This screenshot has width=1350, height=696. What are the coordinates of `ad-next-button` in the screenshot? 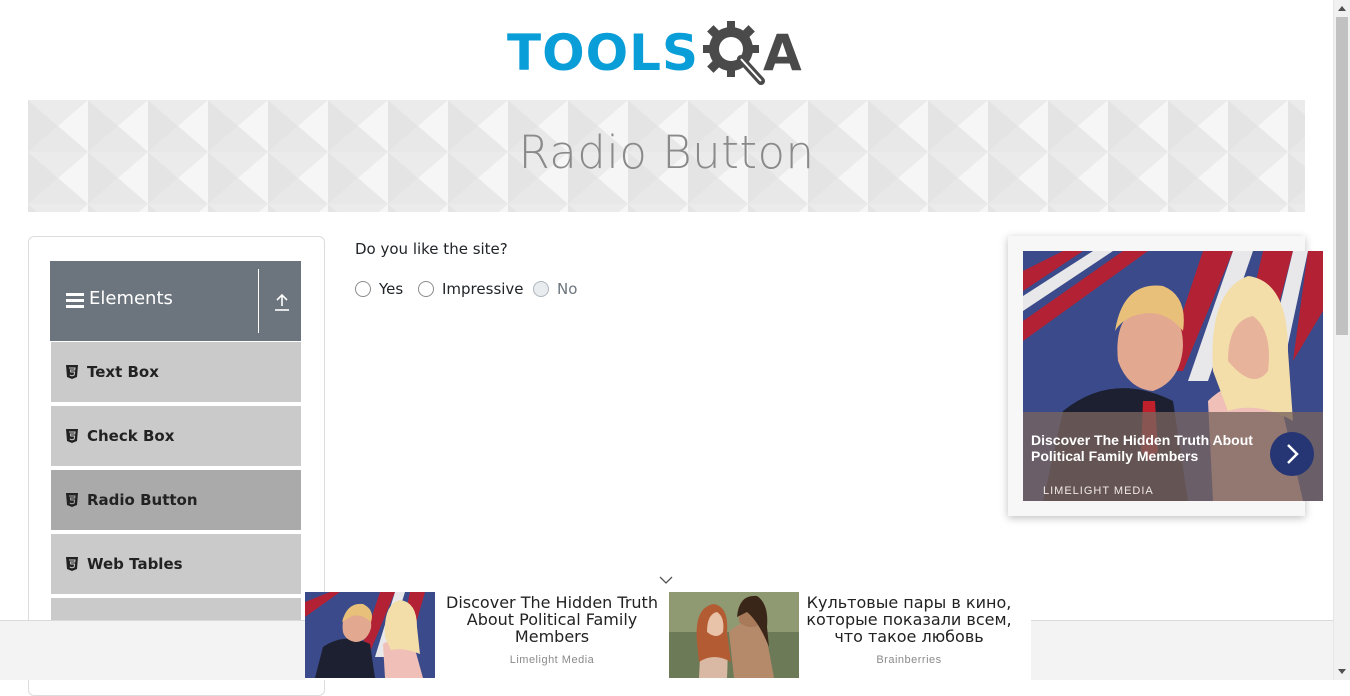 It's located at (1292, 454).